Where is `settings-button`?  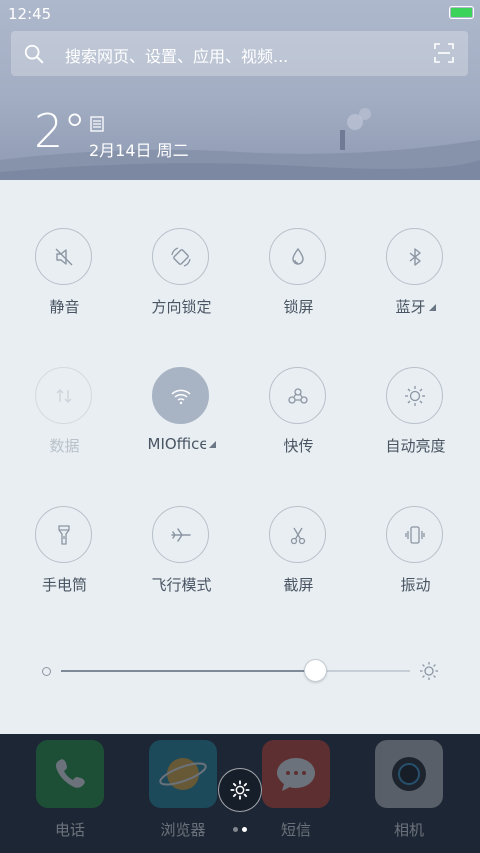 settings-button is located at coordinates (240, 790).